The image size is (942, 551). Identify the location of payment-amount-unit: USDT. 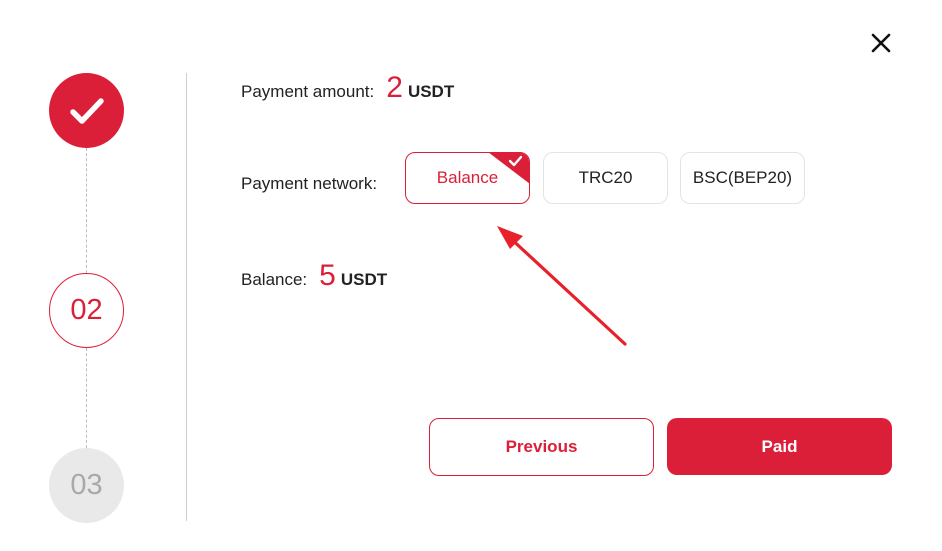
(431, 91).